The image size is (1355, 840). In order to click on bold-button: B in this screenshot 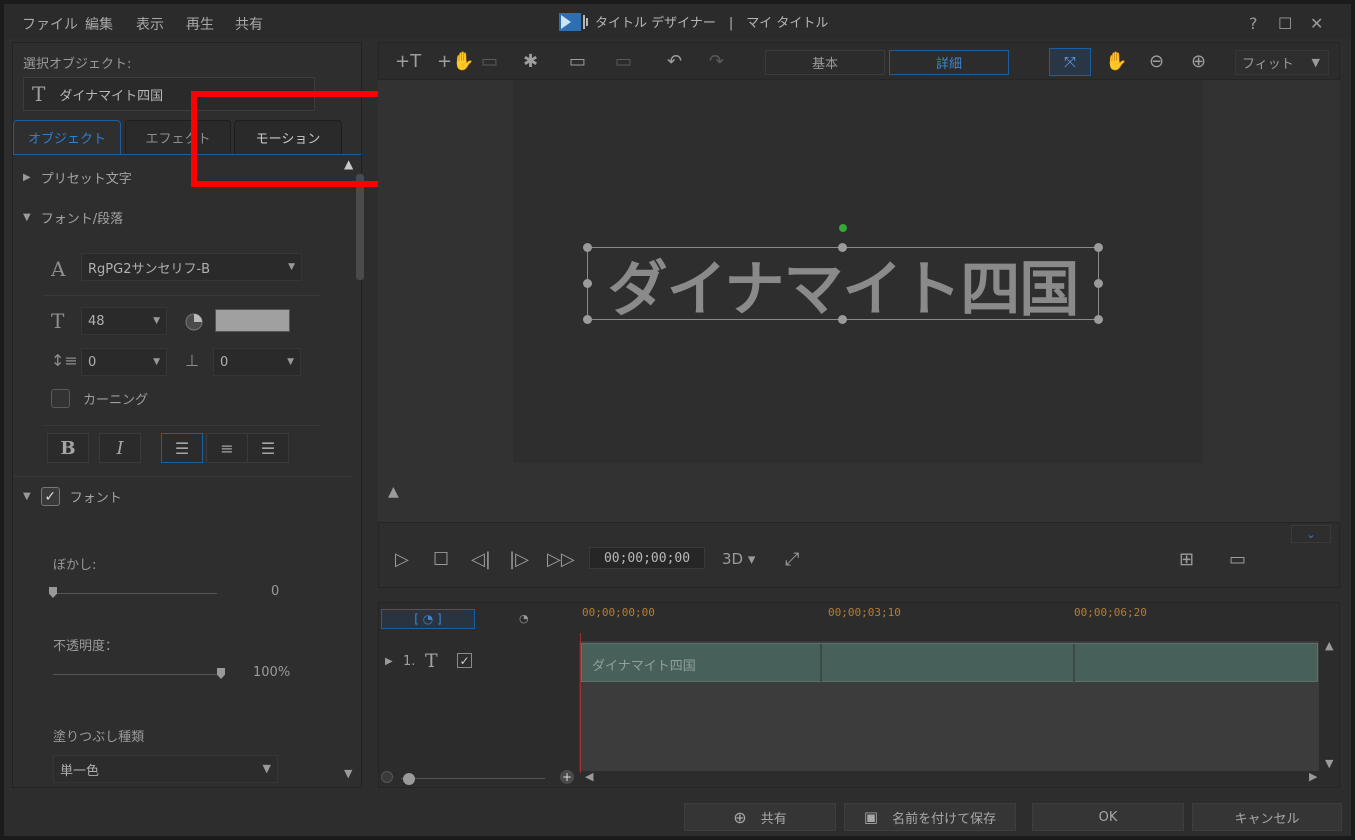, I will do `click(68, 448)`.